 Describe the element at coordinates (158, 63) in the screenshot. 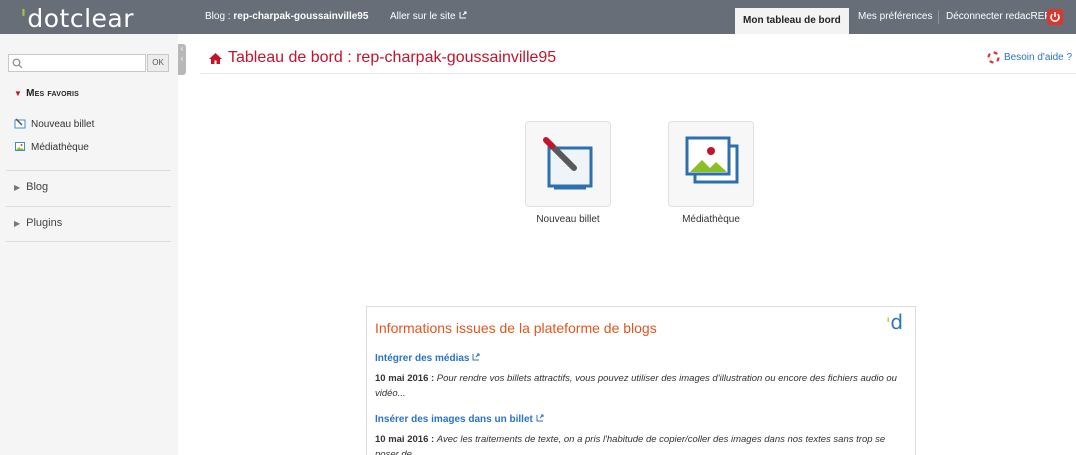

I see `search-button: OK` at that location.